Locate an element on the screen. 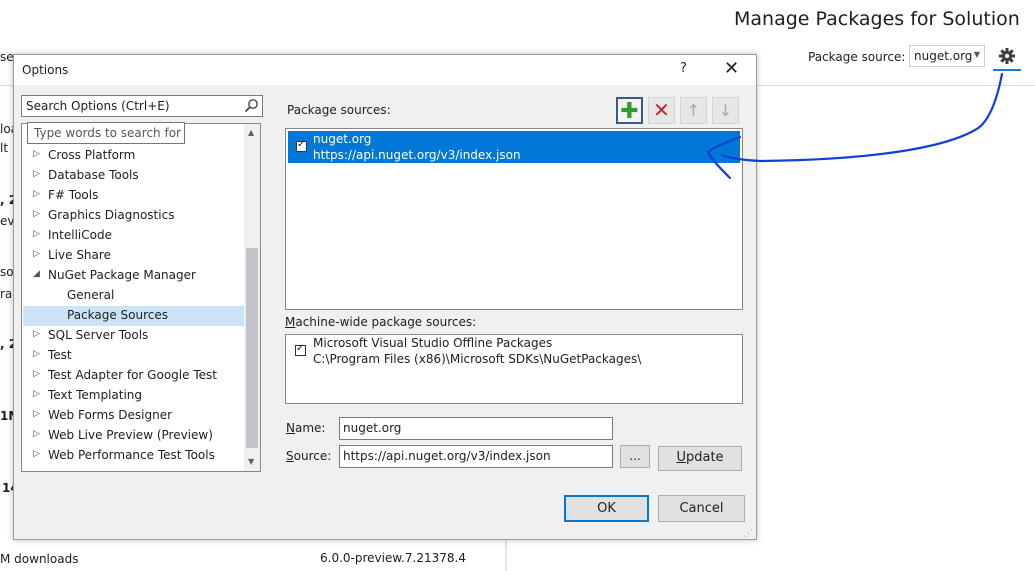  tree-item-label: Graphics Diagnostics is located at coordinates (111, 215).